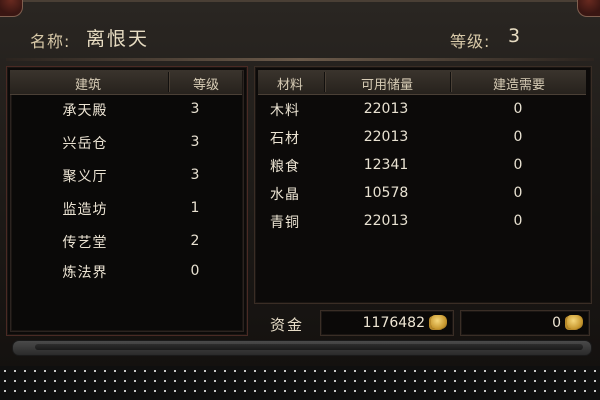 The height and width of the screenshot is (400, 600). What do you see at coordinates (287, 325) in the screenshot?
I see `funds-label: 资金` at bounding box center [287, 325].